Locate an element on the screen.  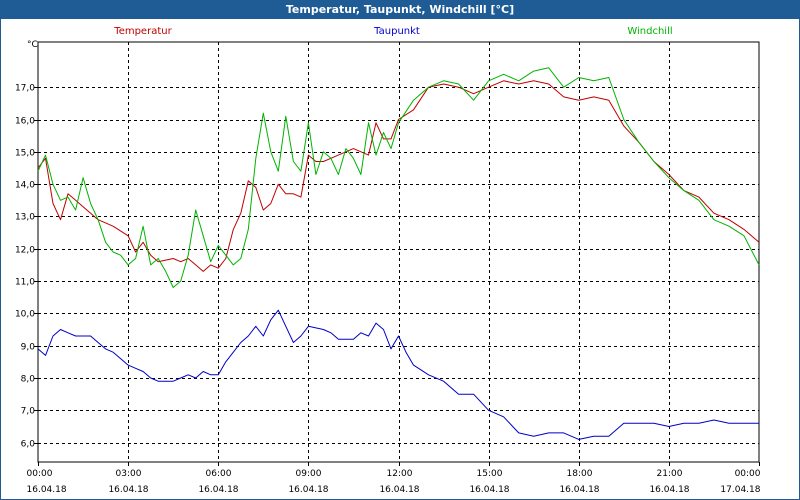
y-tick-label: 6,0 is located at coordinates (28, 445).